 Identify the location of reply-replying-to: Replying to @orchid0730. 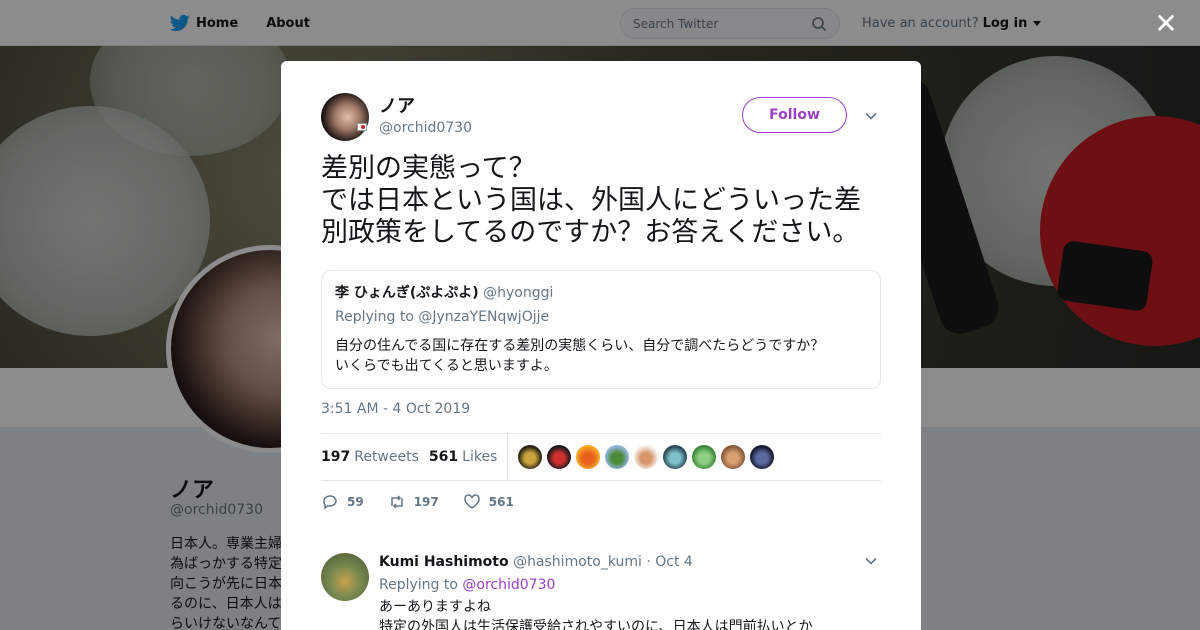
(629, 585).